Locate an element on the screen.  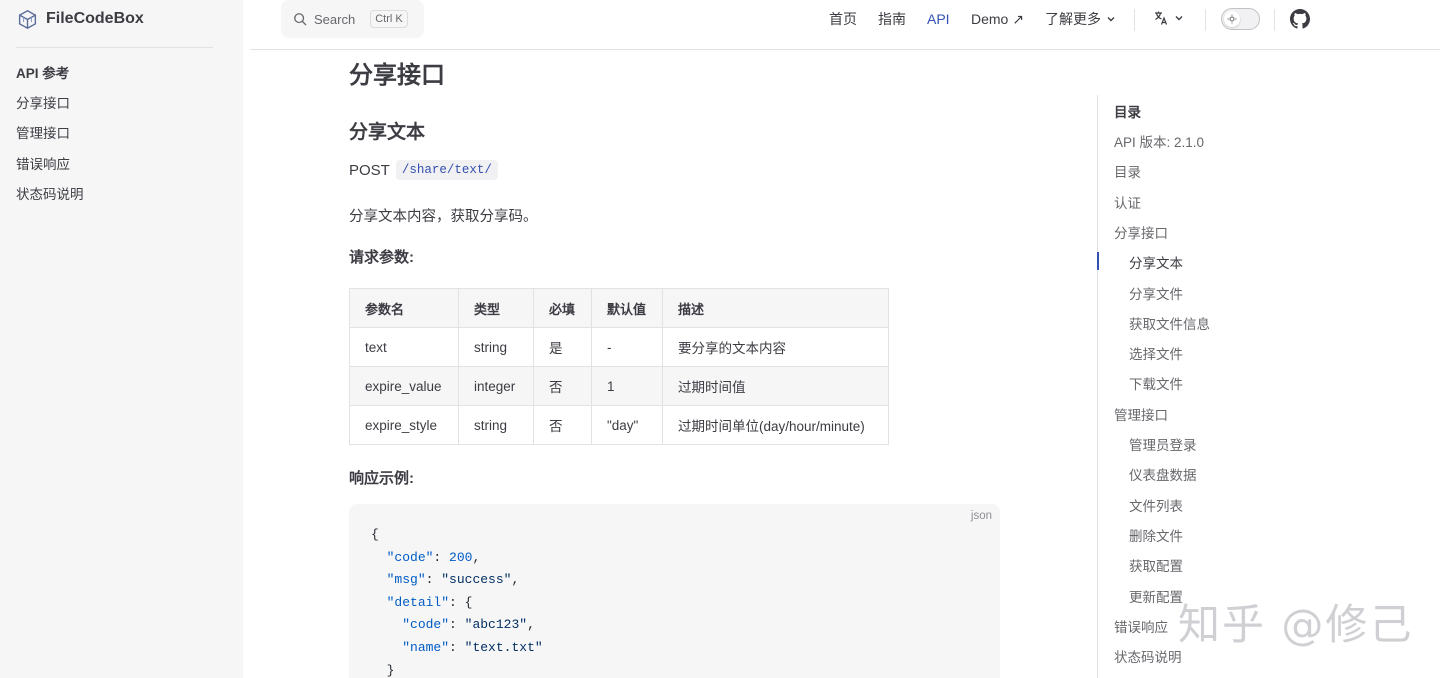
code-line: "detail": { is located at coordinates (429, 602).